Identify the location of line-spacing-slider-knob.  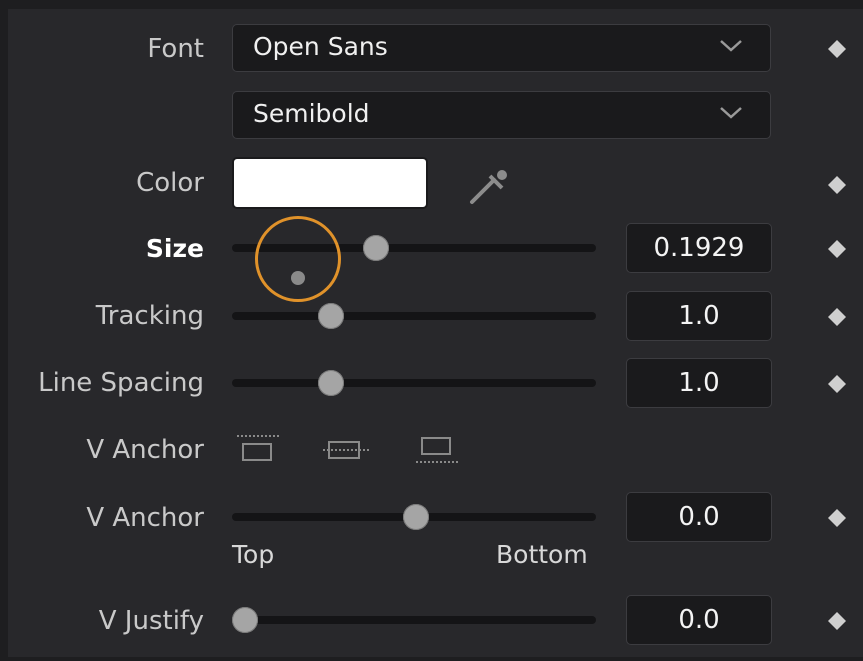
(331, 383).